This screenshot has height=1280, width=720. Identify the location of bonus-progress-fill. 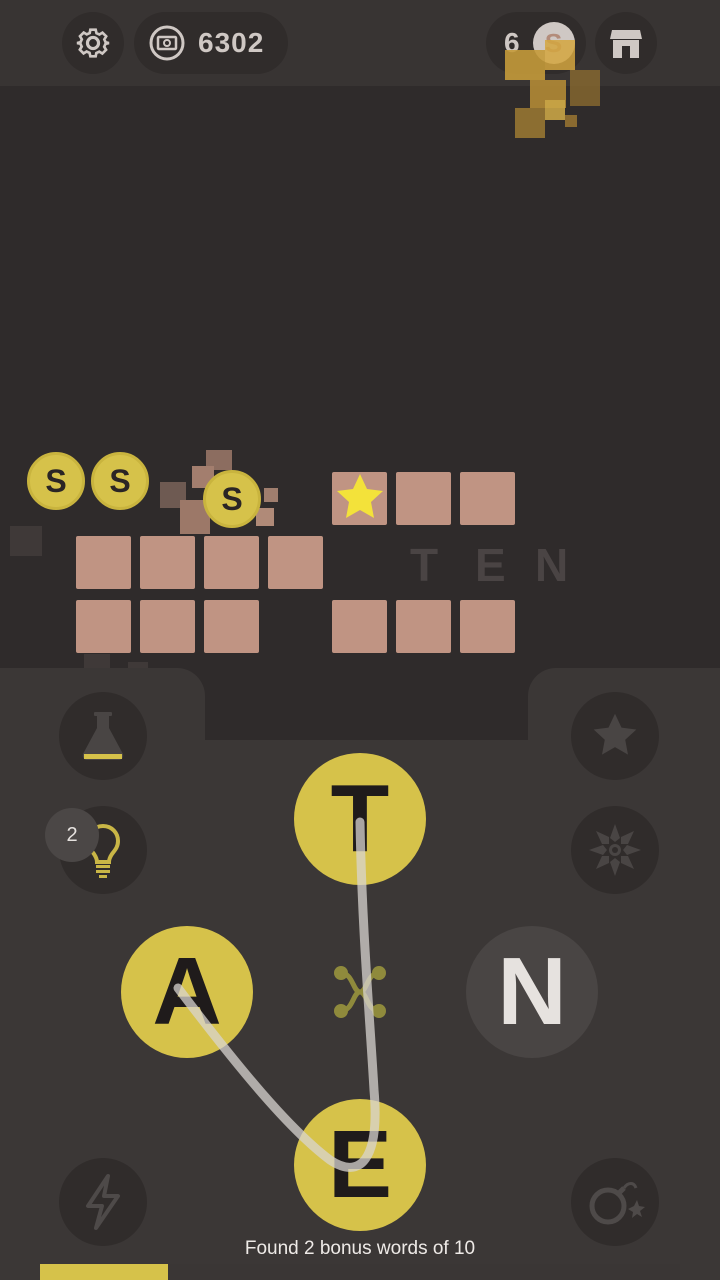
(104, 1272).